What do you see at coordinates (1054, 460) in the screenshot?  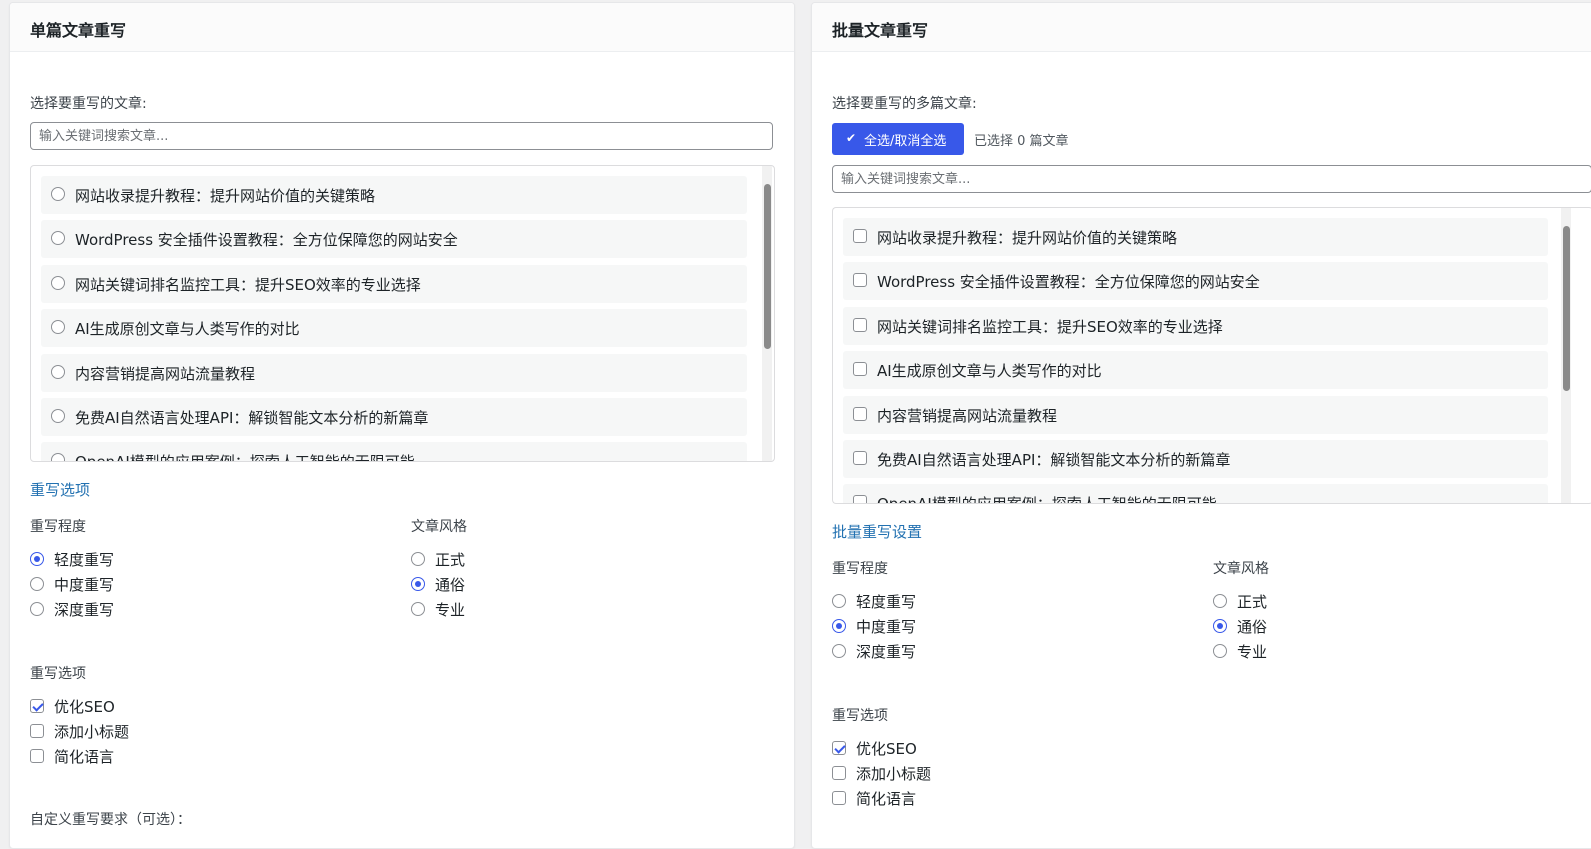 I see `batch-article-title: 免费AI自然语言处理API：解锁智能文本分析的新篇章` at bounding box center [1054, 460].